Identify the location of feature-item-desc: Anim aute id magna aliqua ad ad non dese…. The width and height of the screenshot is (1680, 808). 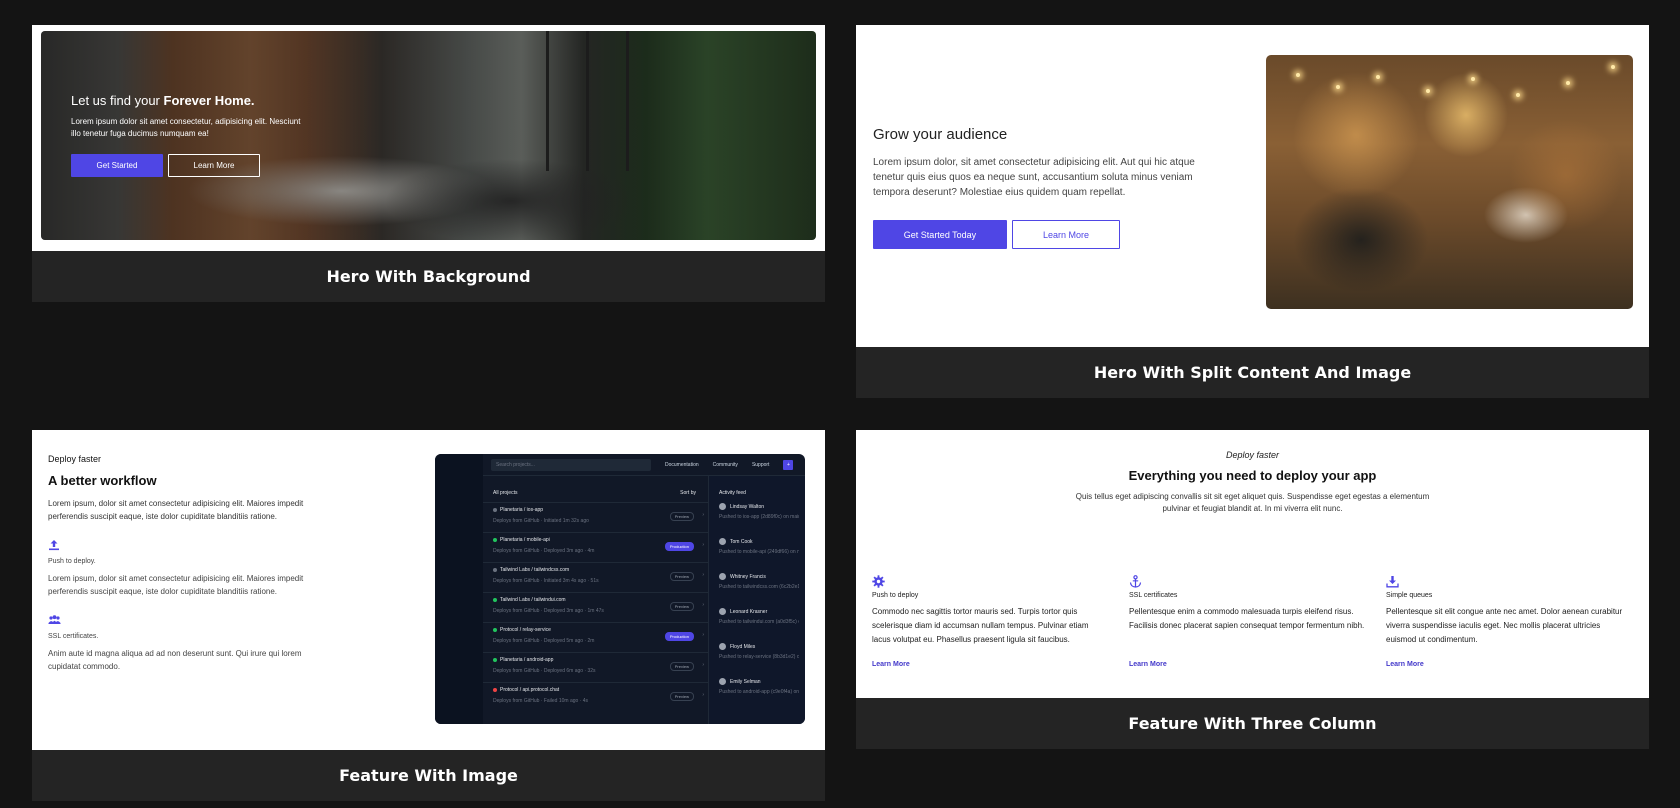
(175, 660).